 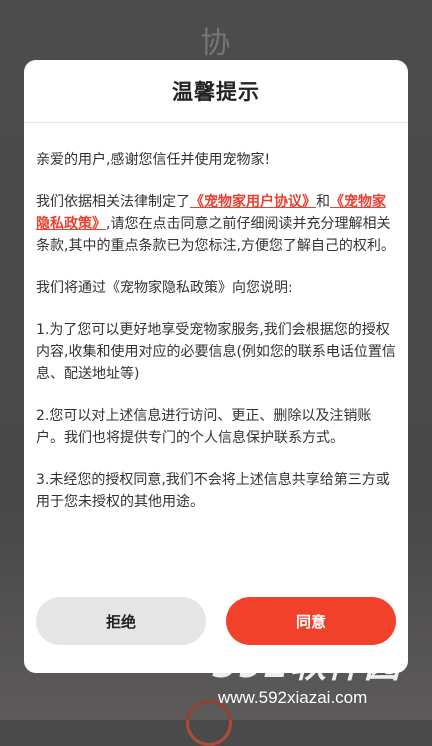 What do you see at coordinates (307, 665) in the screenshot?
I see `watermark-brand: 592软件园` at bounding box center [307, 665].